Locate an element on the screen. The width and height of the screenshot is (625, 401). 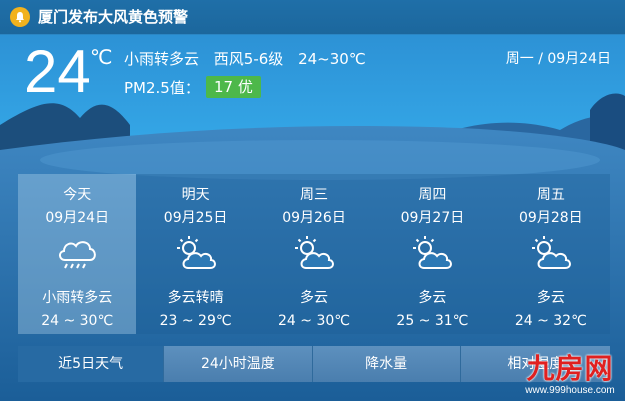
watermark-url: www.999house.com is located at coordinates (570, 390).